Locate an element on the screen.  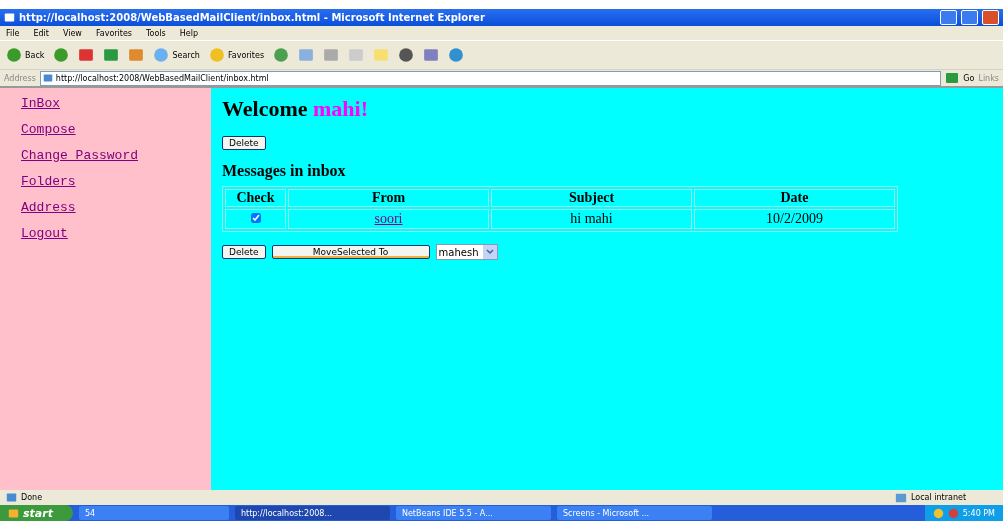
row-checkbox is located at coordinates (255, 218).